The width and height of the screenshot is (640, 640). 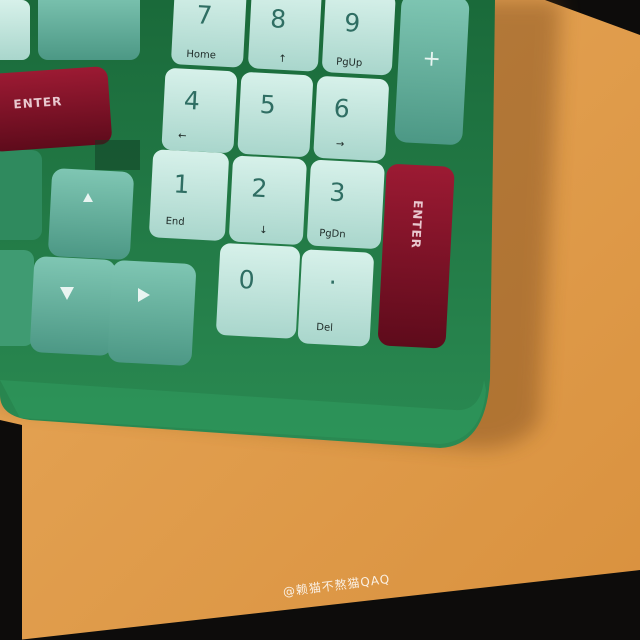 What do you see at coordinates (335, 298) in the screenshot?
I see `key-dot-cap` at bounding box center [335, 298].